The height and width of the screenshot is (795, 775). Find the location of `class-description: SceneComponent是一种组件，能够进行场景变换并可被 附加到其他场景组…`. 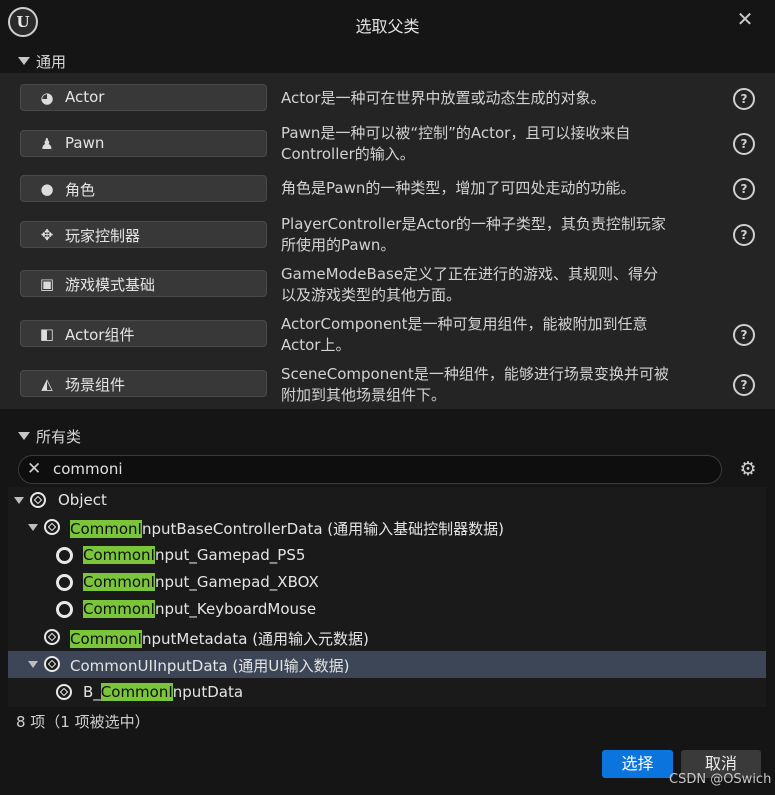

class-description: SceneComponent是一种组件，能够进行场景变换并可被 附加到其他场景组… is located at coordinates (496, 385).